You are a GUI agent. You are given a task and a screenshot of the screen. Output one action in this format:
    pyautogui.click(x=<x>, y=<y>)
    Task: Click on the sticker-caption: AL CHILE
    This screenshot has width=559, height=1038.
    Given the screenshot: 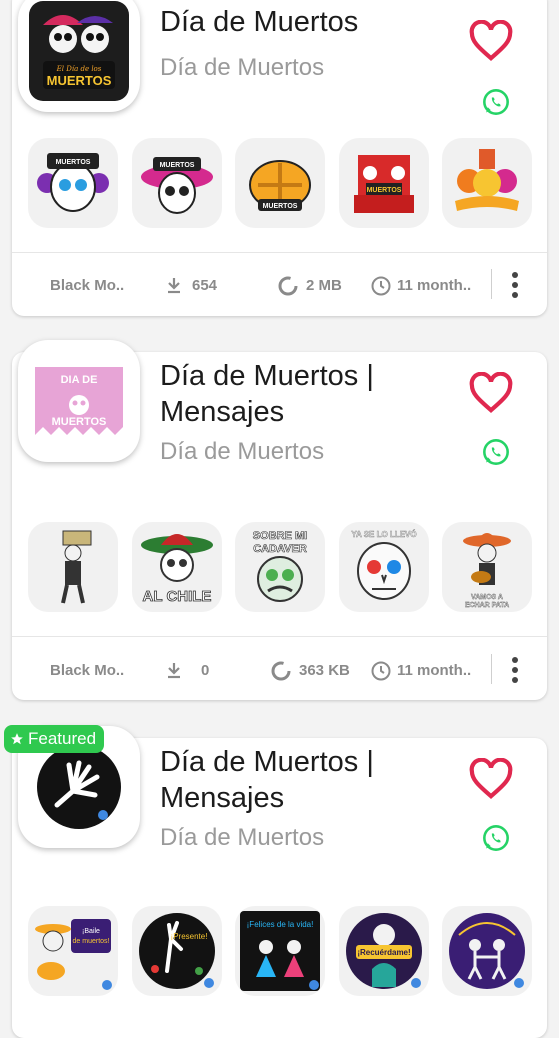 What is the action you would take?
    pyautogui.click(x=176, y=596)
    